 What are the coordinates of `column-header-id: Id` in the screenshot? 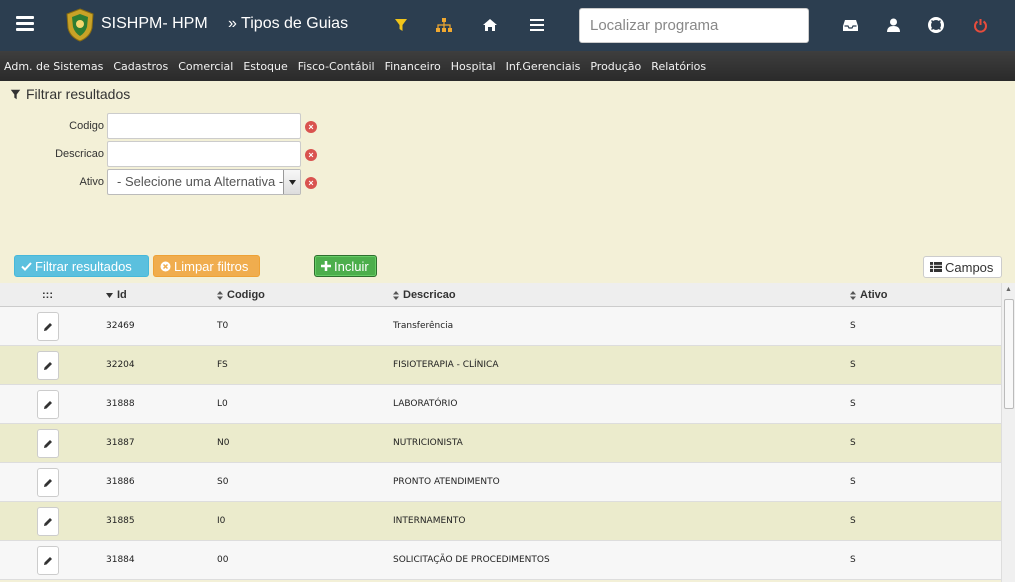 It's located at (116, 295).